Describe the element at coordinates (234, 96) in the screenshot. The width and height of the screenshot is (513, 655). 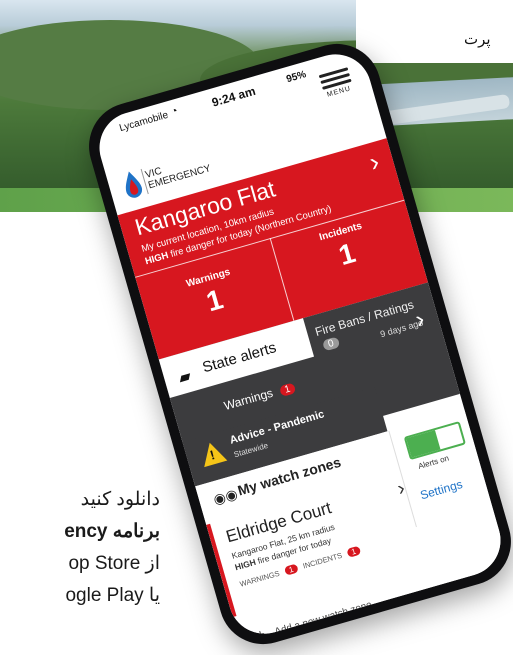
I see `status-time: 9:24 am` at that location.